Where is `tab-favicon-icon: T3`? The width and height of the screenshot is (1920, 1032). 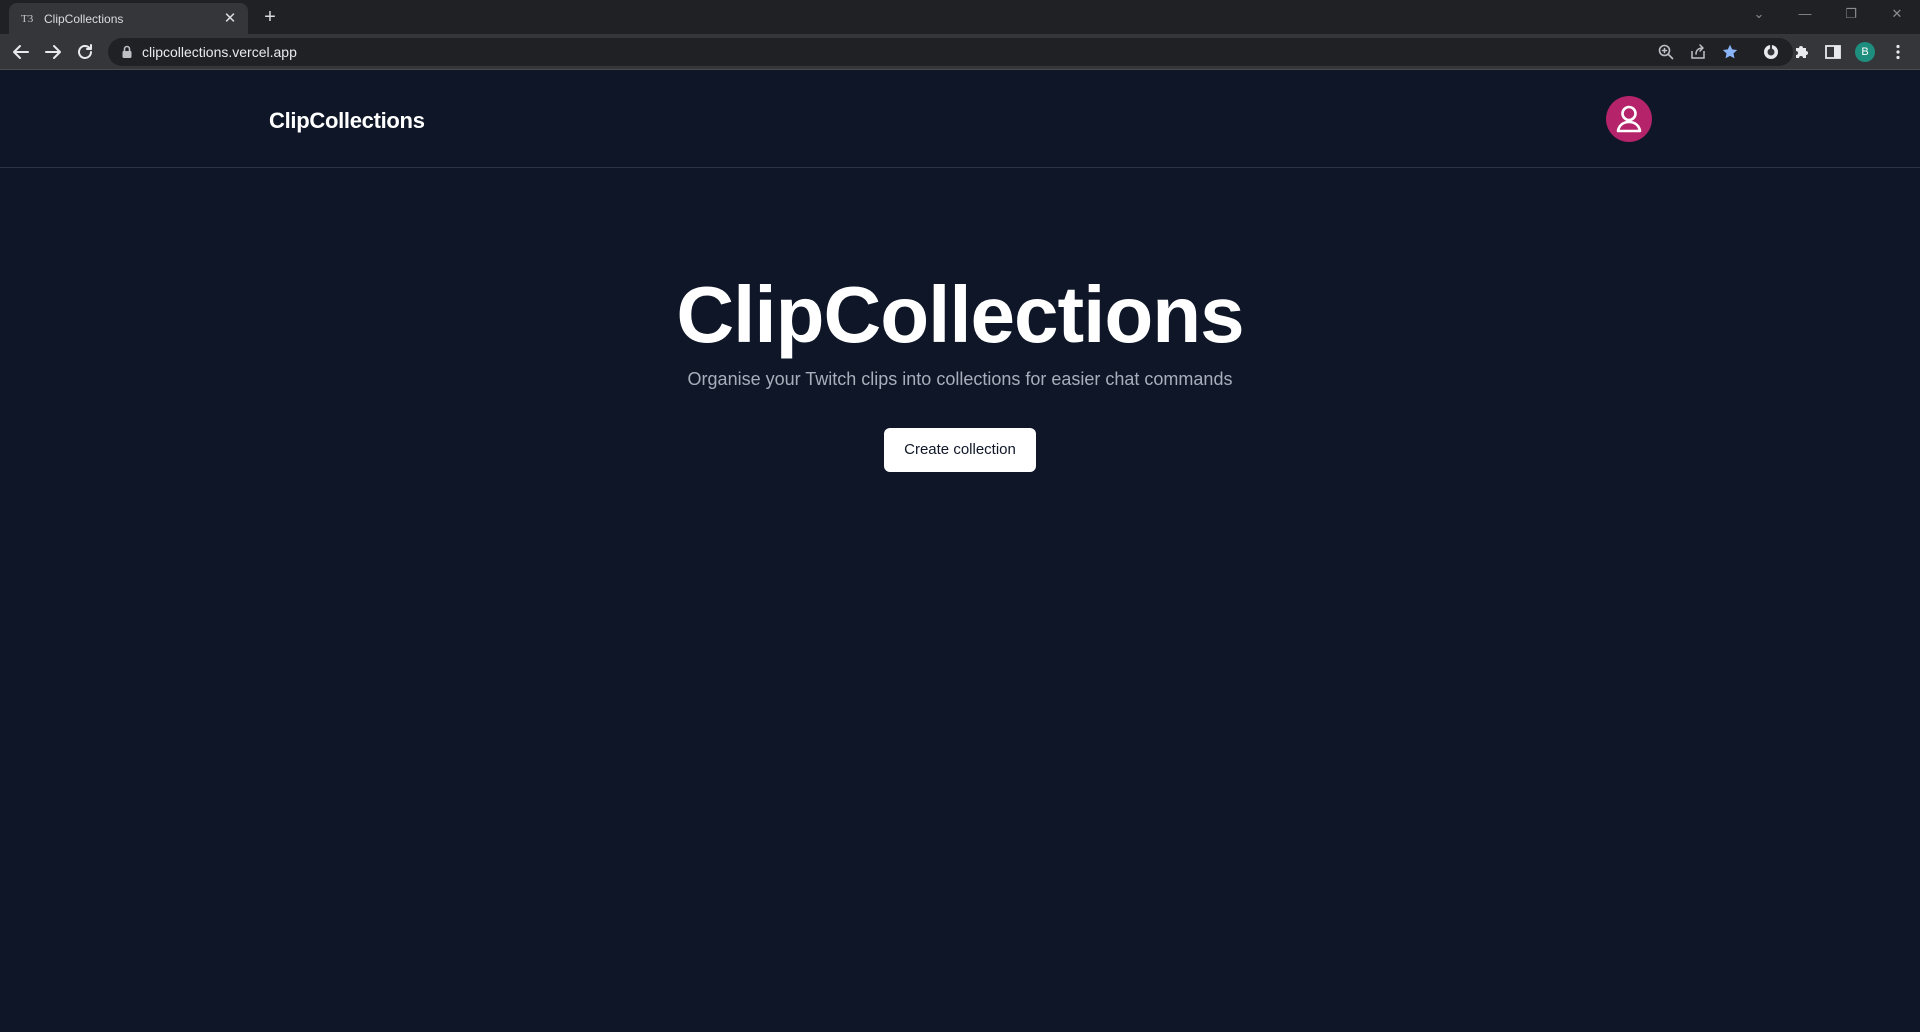
tab-favicon-icon: T3 is located at coordinates (27, 19).